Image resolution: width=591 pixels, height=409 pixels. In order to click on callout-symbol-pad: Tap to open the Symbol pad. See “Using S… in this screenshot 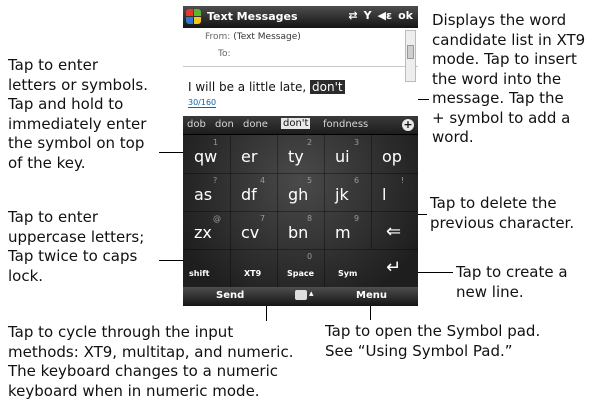, I will do `click(433, 341)`.